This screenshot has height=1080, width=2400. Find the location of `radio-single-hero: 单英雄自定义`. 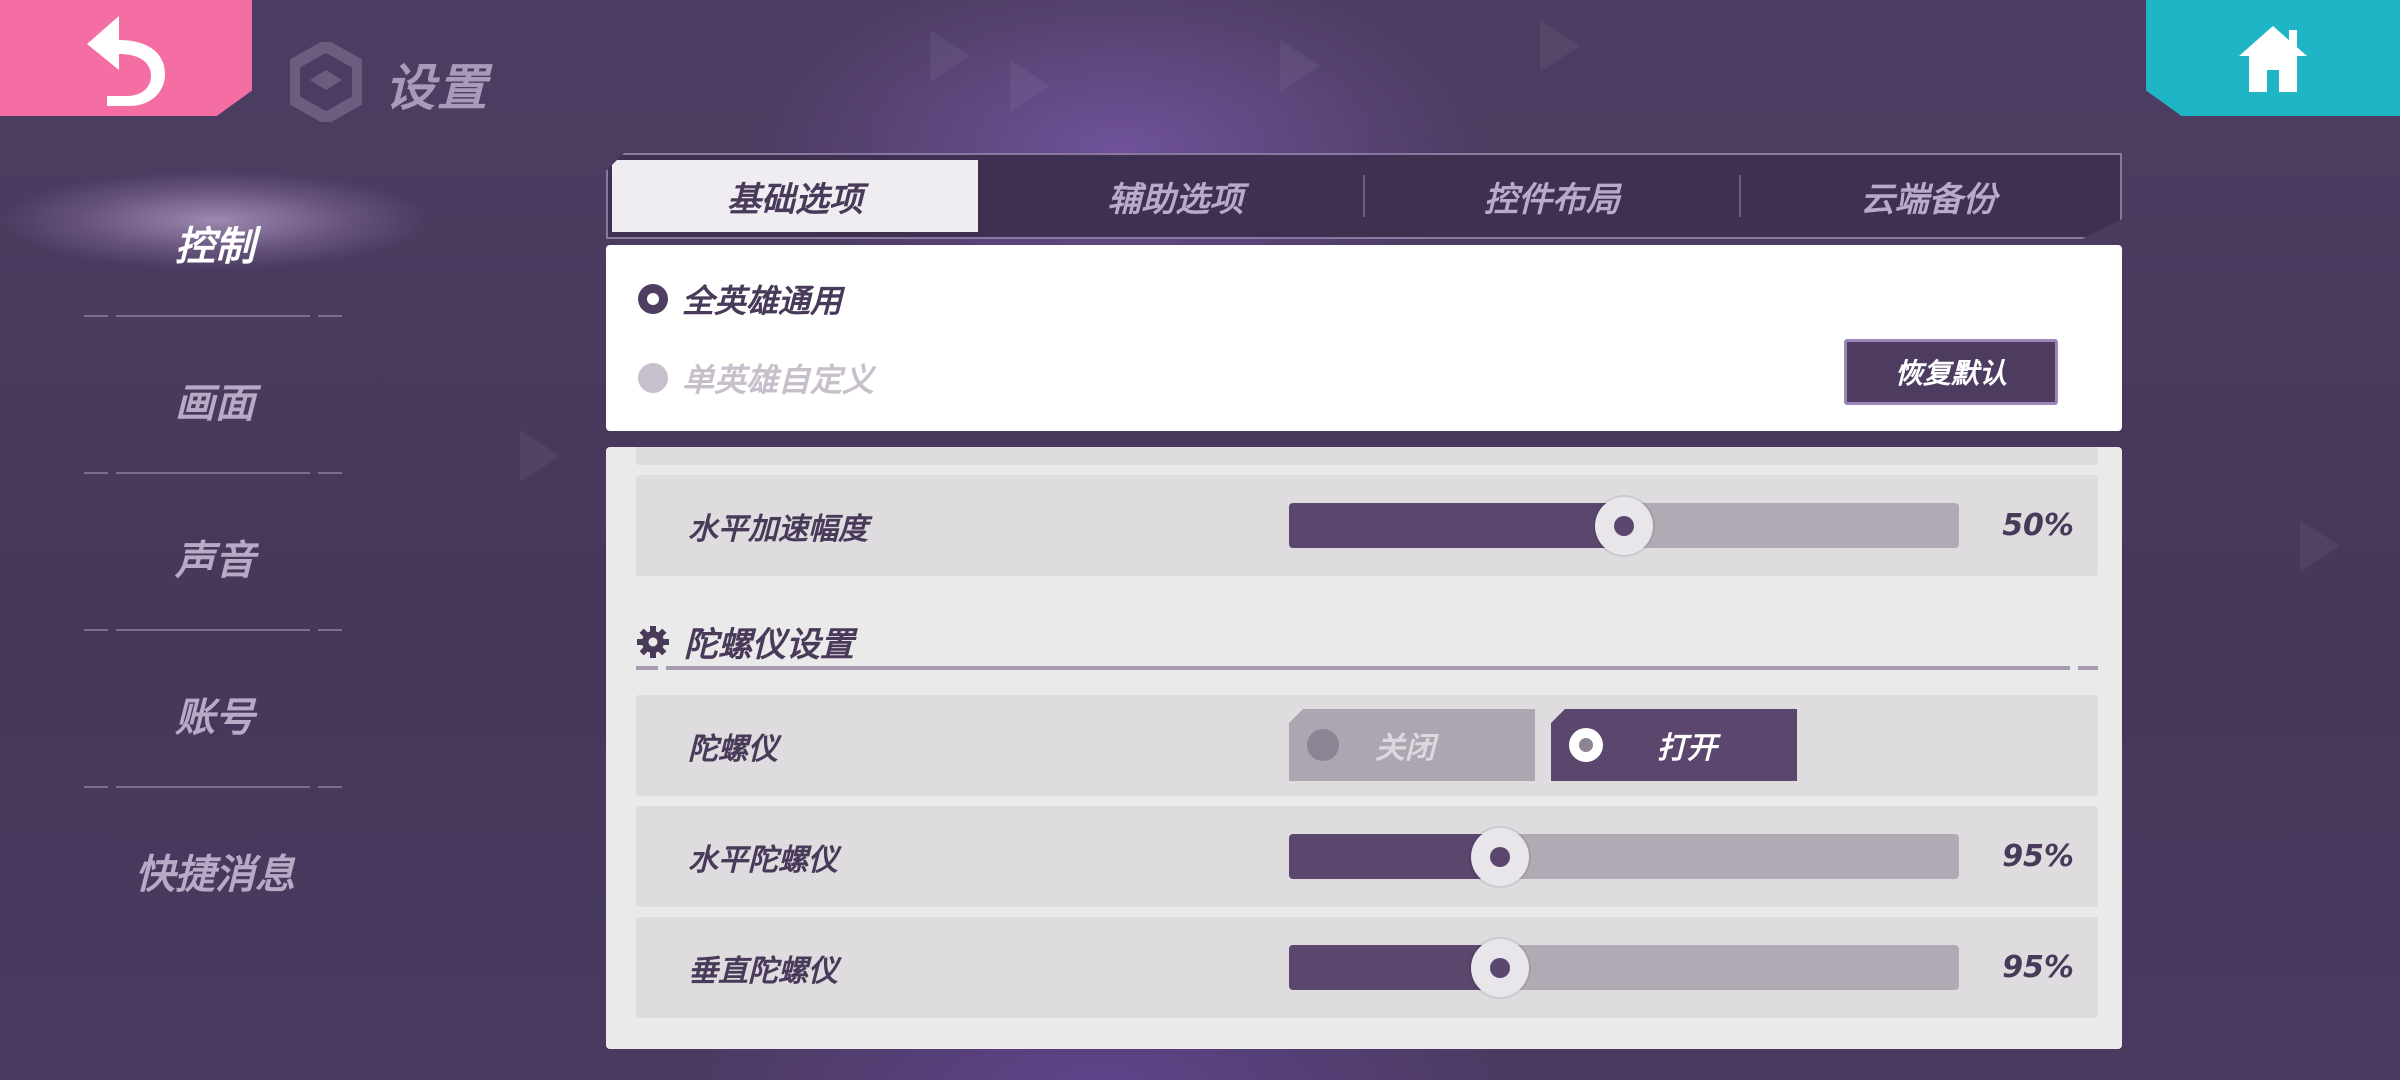

radio-single-hero: 单英雄自定义 is located at coordinates (756, 378).